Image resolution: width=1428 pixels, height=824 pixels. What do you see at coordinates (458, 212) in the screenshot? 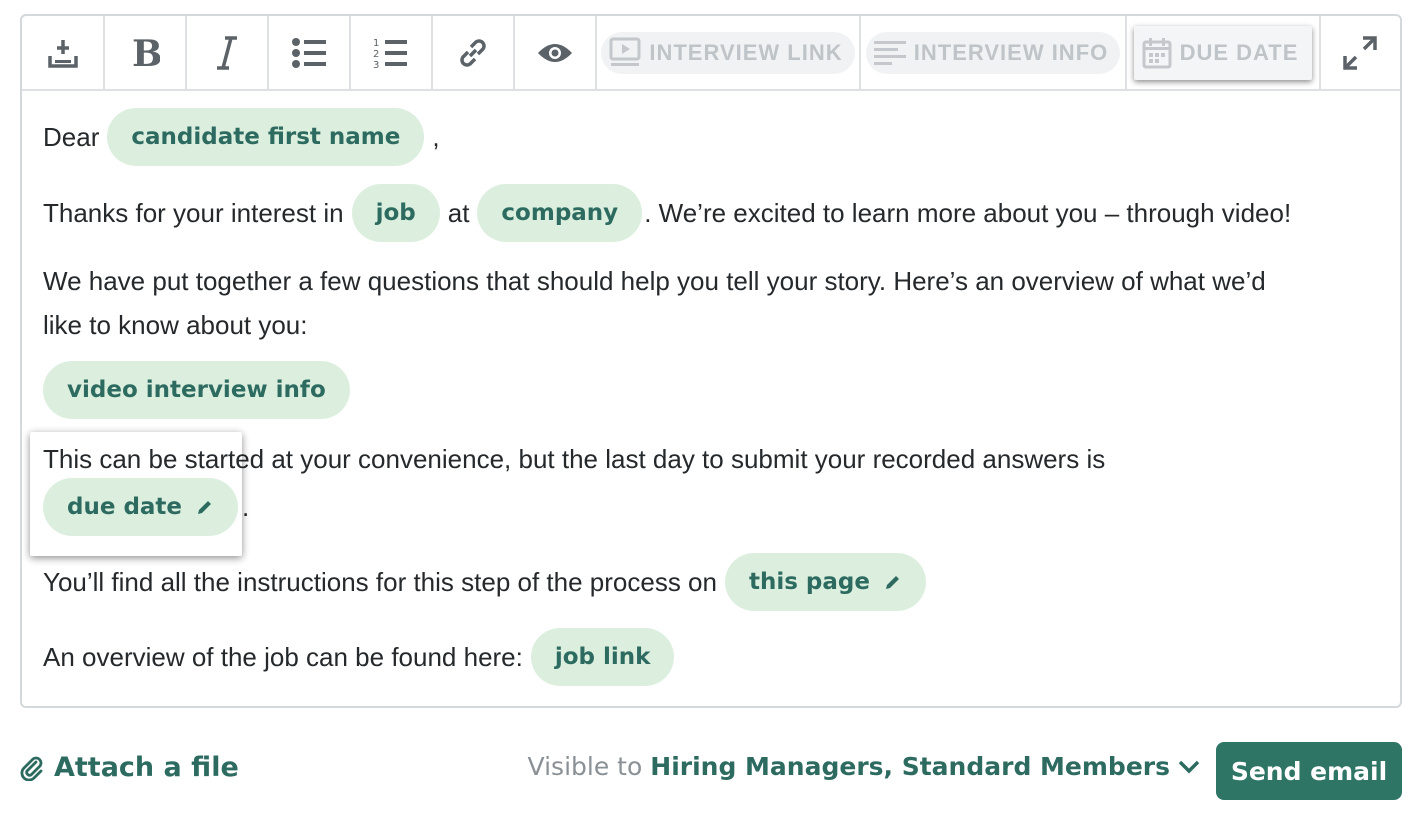
I see `thanks-at-text: at` at bounding box center [458, 212].